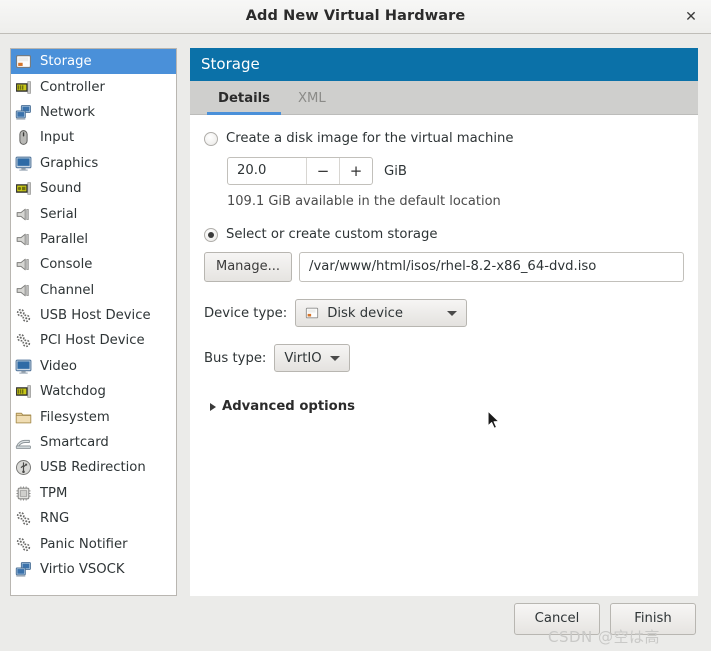 The image size is (711, 651). I want to click on sidebar-item-channel: Channel, so click(93, 290).